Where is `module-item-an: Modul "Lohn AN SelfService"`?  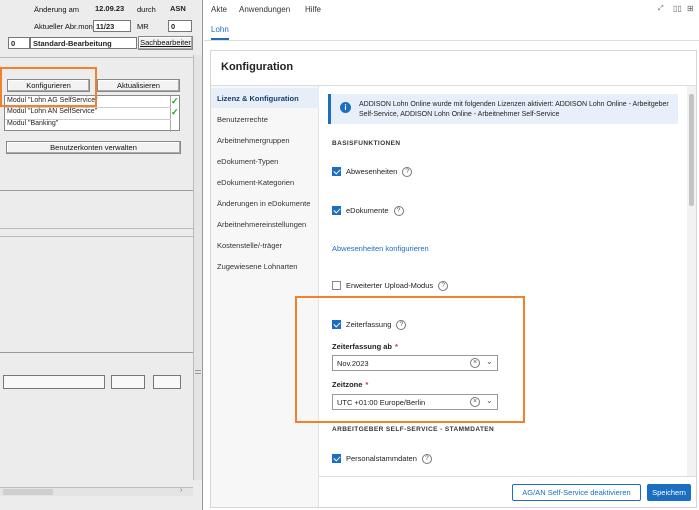 module-item-an: Modul "Lohn AN SelfService" is located at coordinates (52, 111).